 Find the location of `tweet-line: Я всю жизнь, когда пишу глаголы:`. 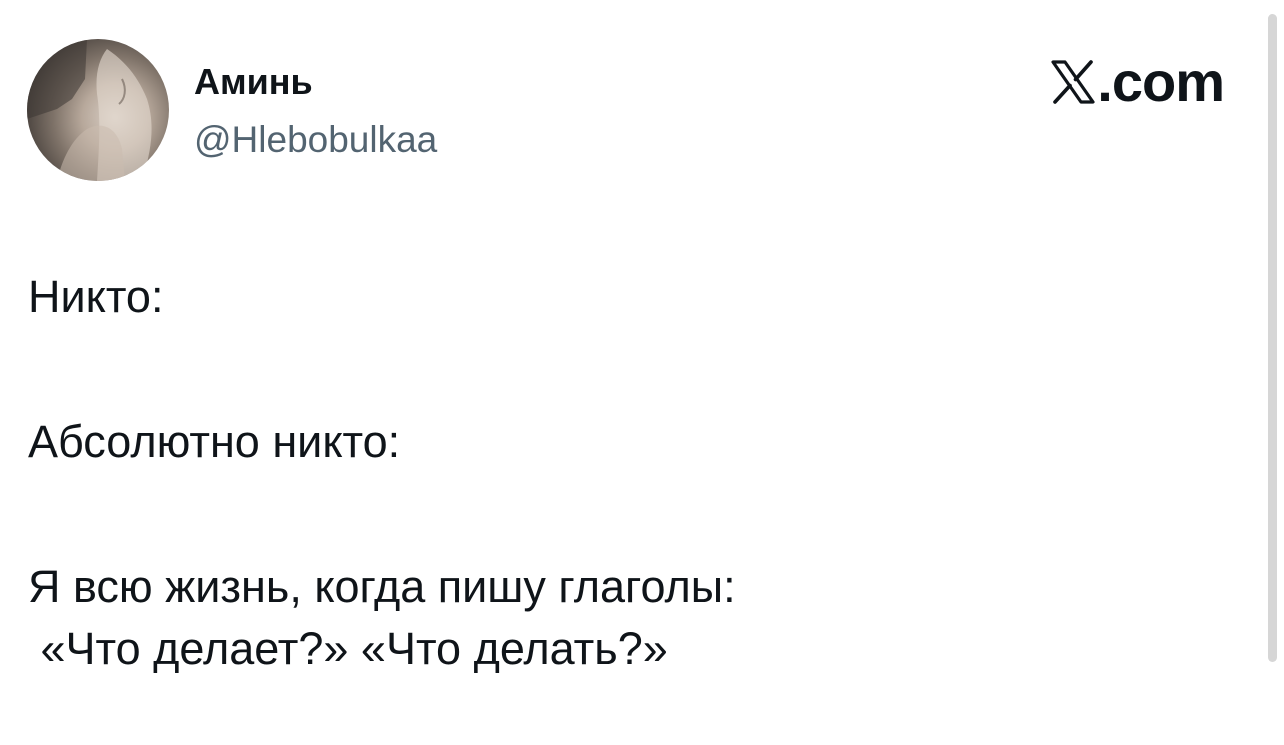

tweet-line: Я всю жизнь, когда пишу глаголы: is located at coordinates (382, 586).